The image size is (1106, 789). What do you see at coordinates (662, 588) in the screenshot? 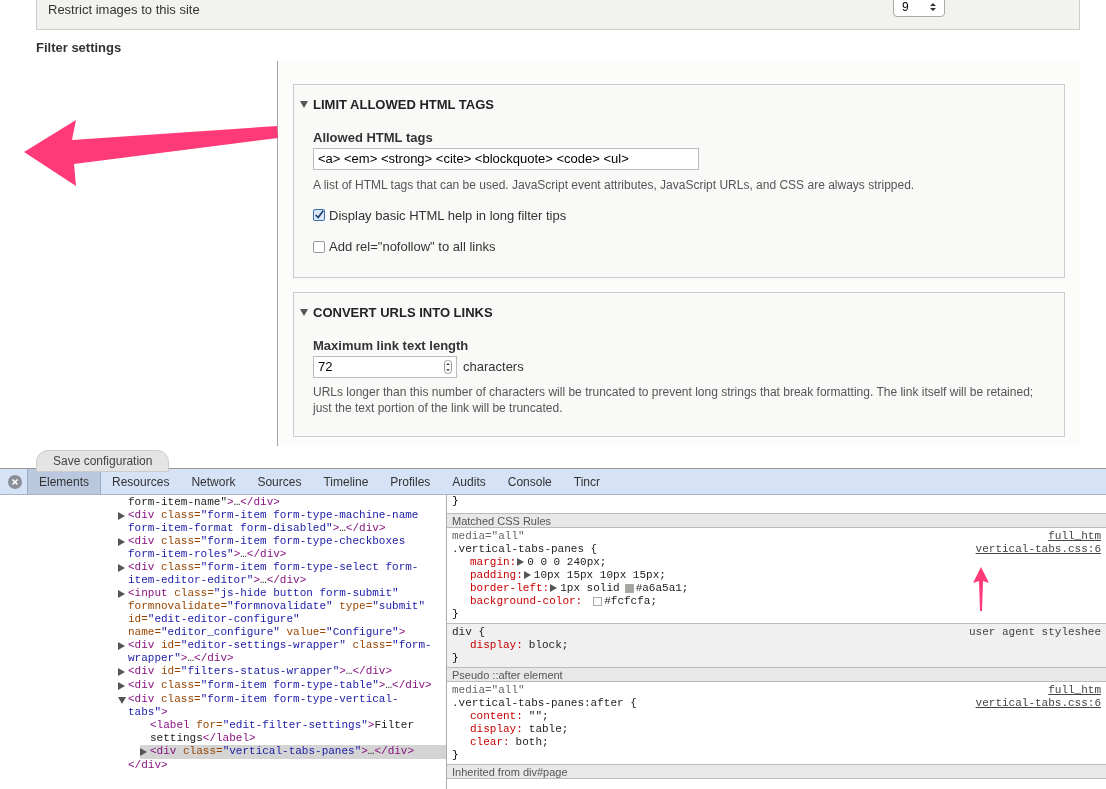
I see `property-value: #a6a5a1;` at bounding box center [662, 588].